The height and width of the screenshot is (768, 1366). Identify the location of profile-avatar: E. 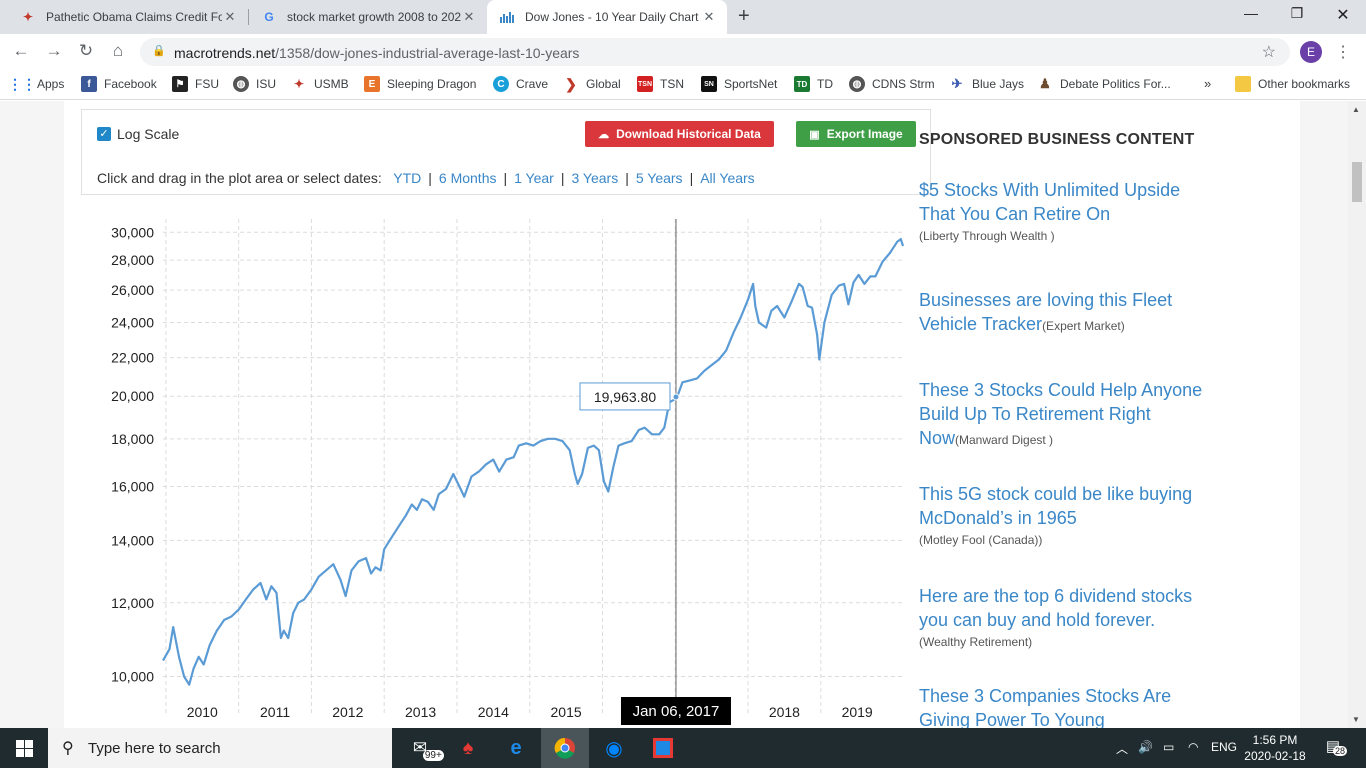
(1311, 52).